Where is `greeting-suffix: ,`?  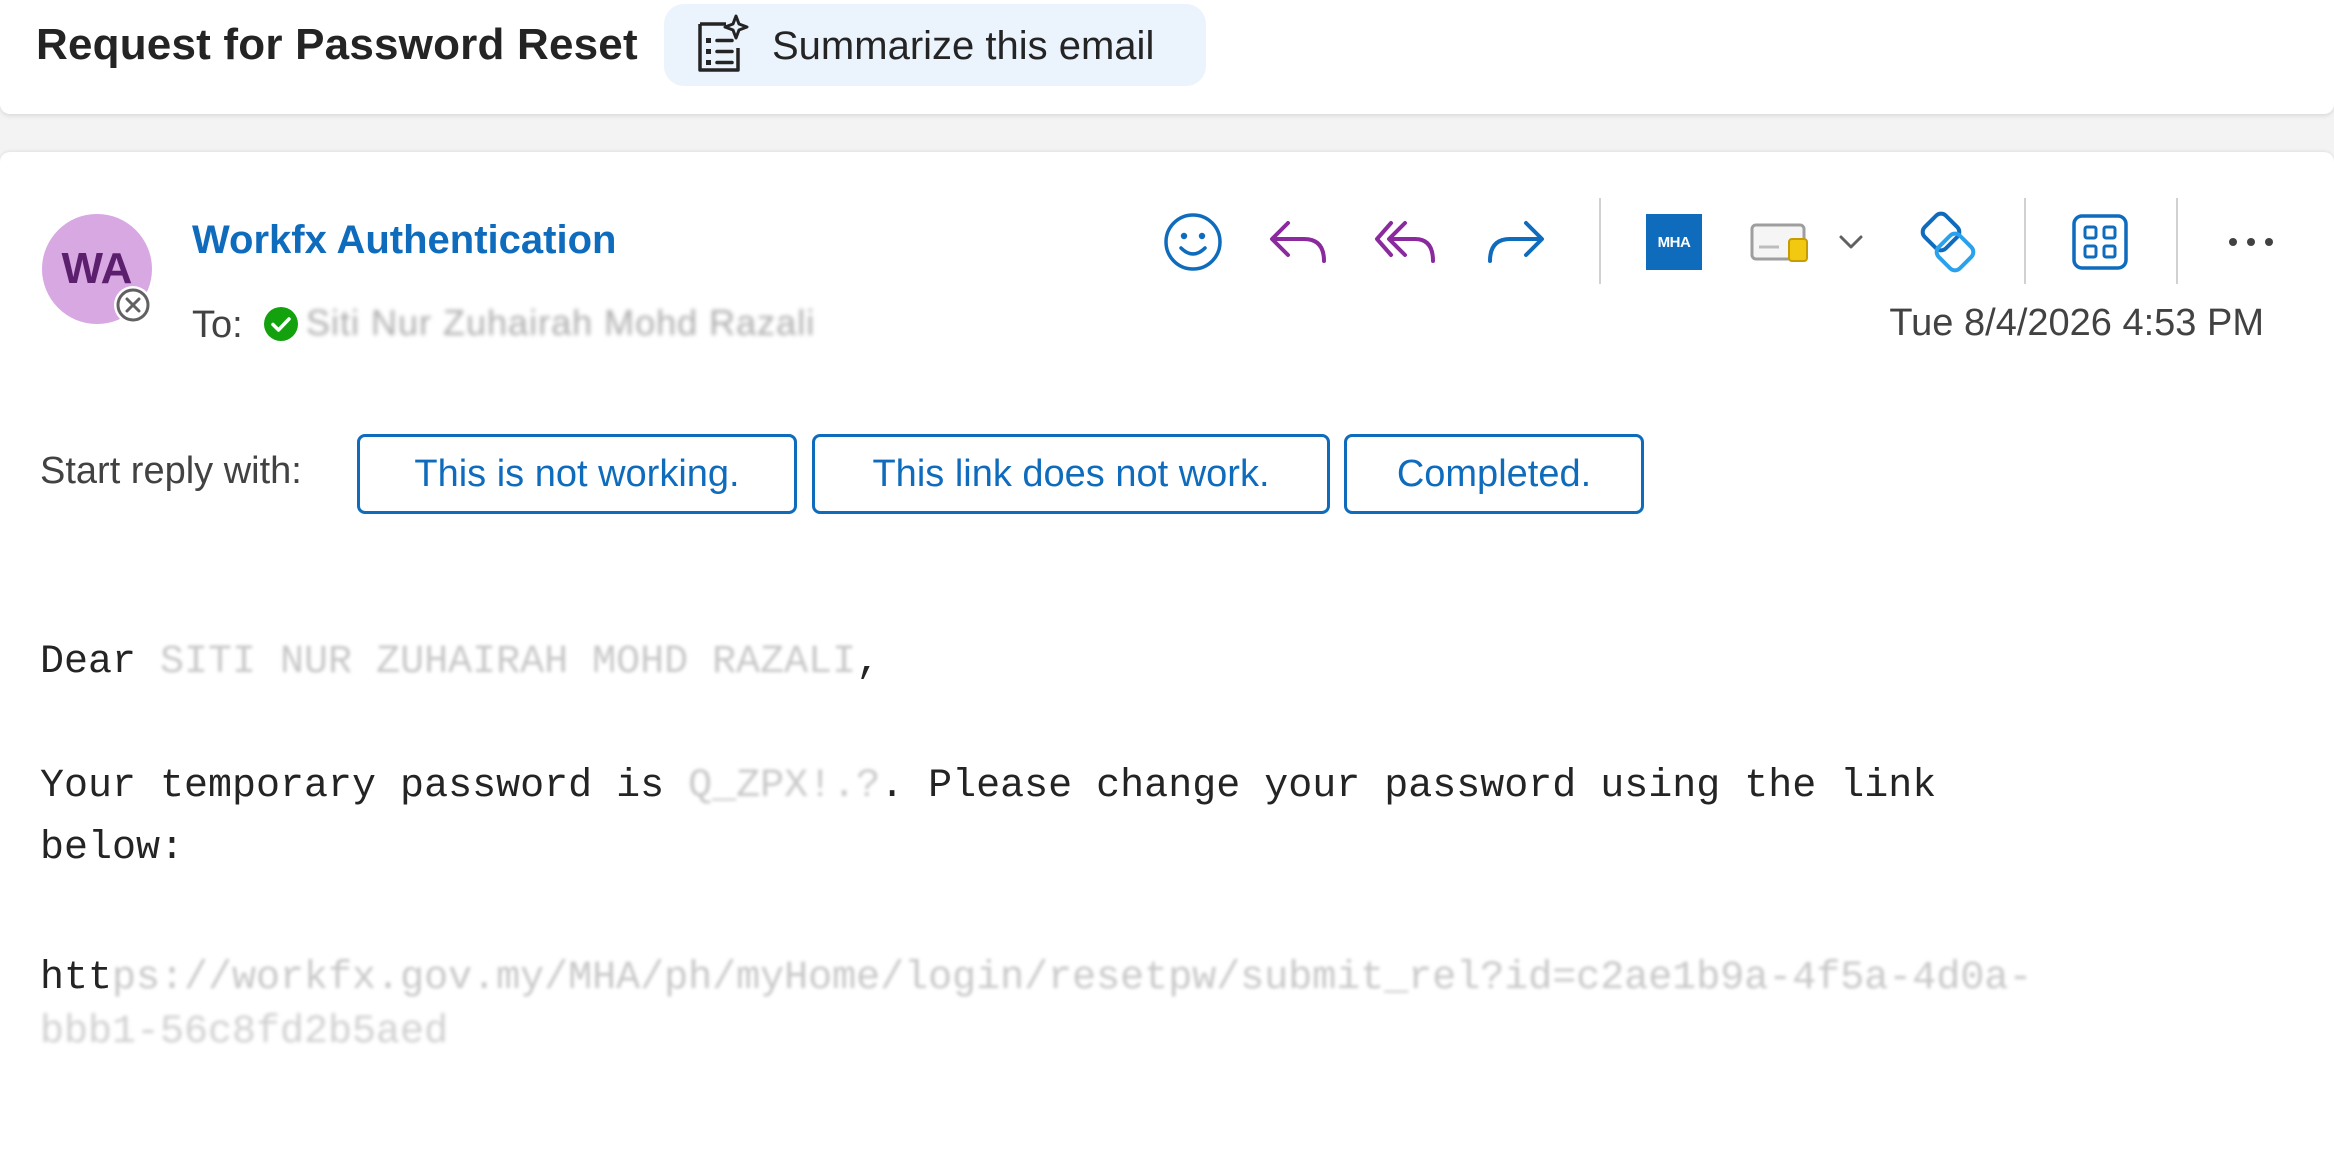
greeting-suffix: , is located at coordinates (868, 662).